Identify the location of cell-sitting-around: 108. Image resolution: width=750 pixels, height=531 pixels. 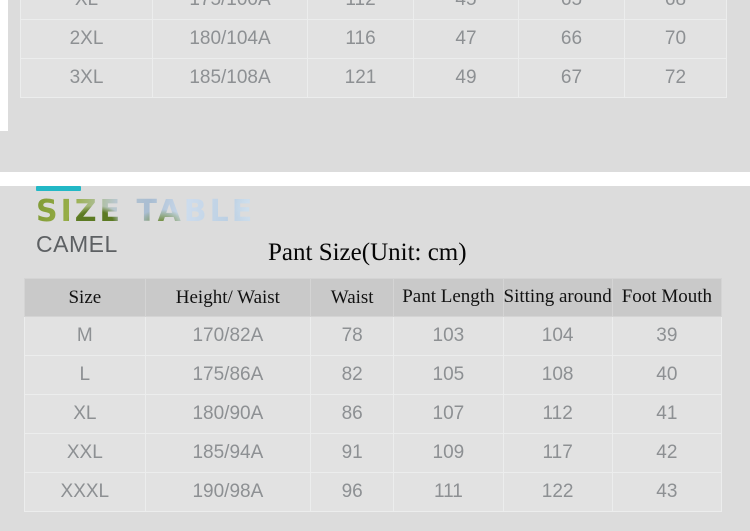
(557, 375).